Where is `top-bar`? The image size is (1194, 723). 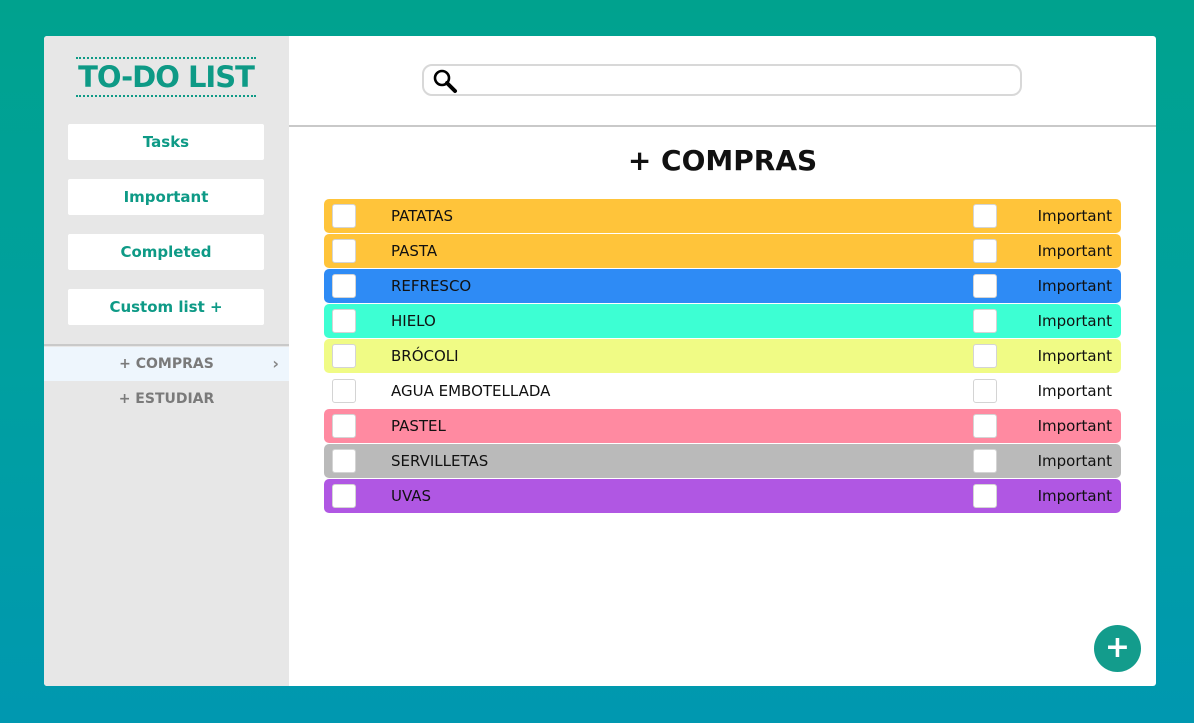 top-bar is located at coordinates (722, 81).